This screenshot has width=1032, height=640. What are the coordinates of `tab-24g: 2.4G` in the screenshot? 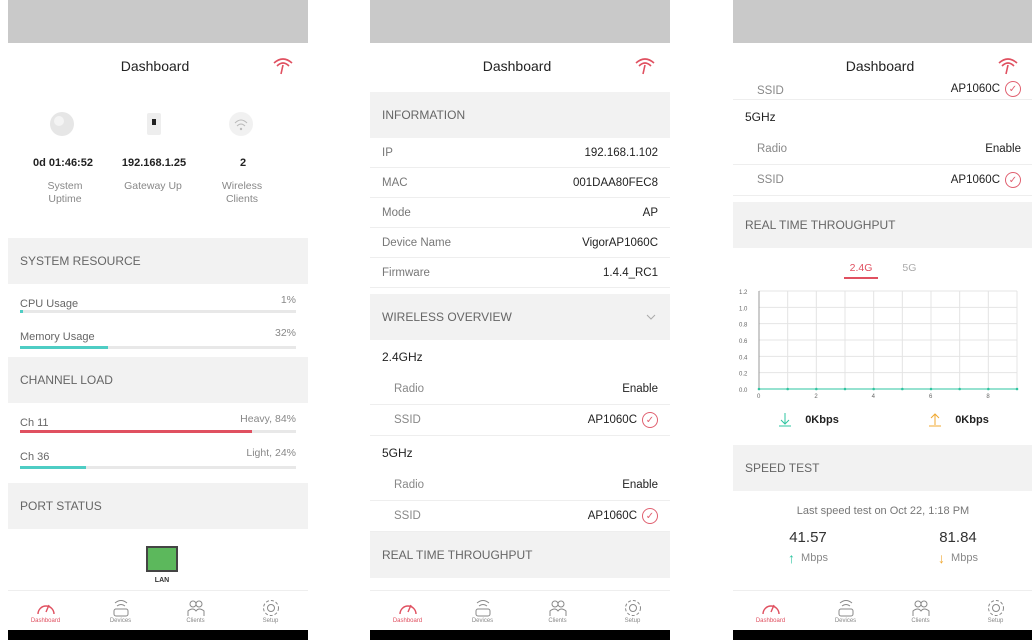 It's located at (861, 270).